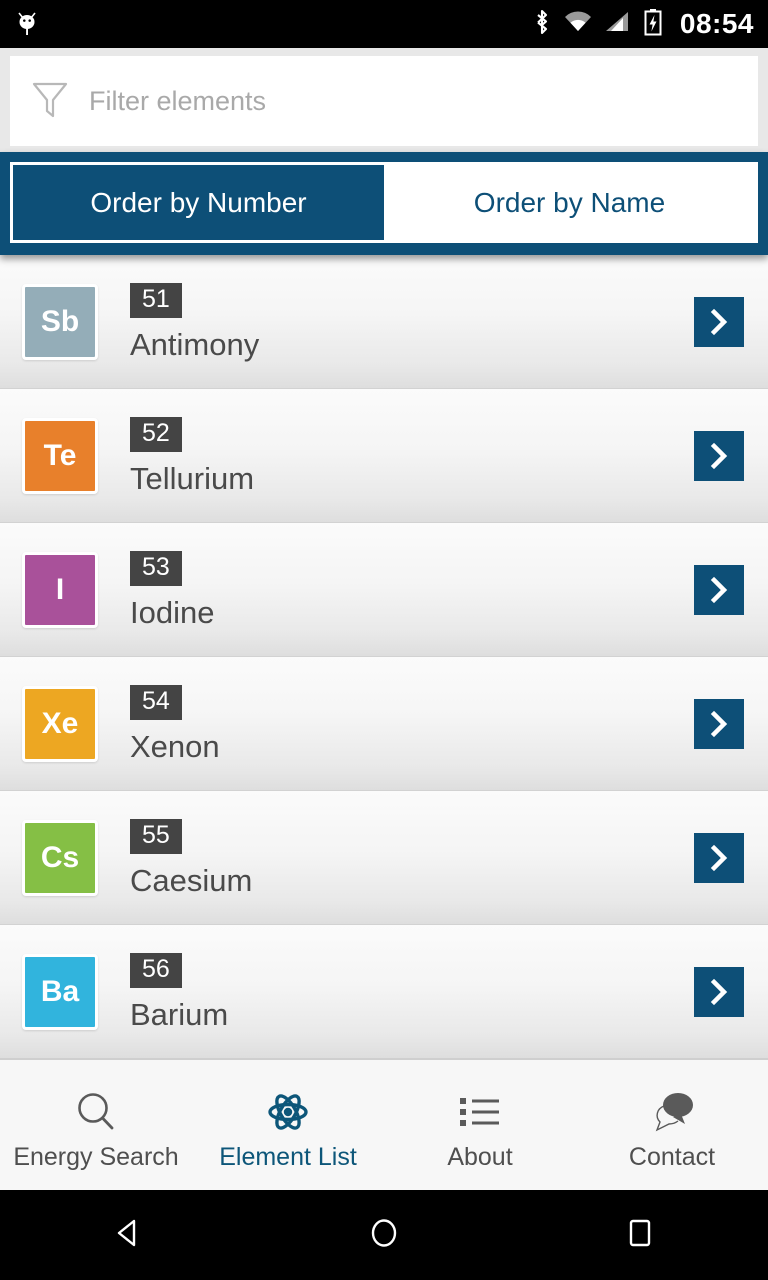 The image size is (768, 1280). I want to click on tab-energy-search: Energy Search, so click(96, 1125).